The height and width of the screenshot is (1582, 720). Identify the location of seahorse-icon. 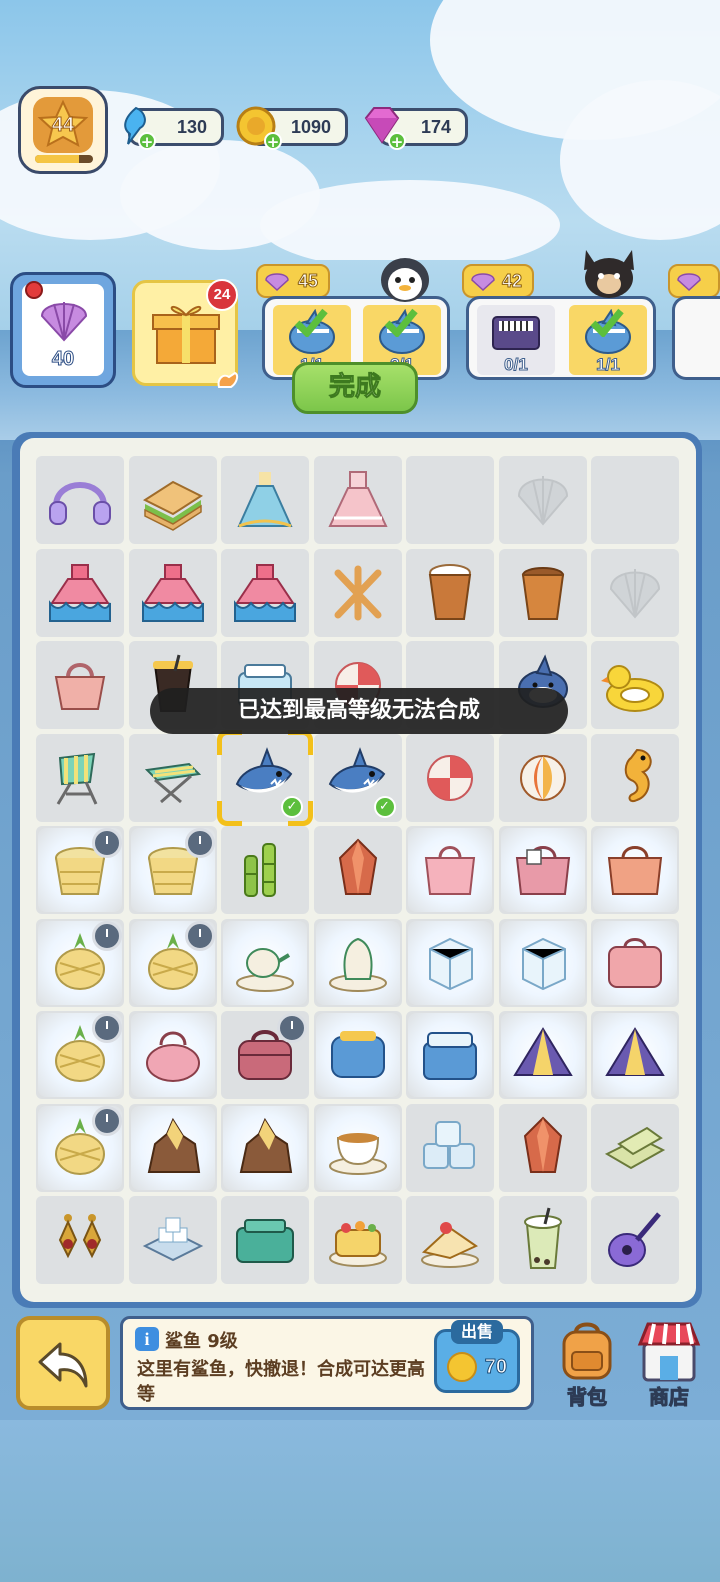
(638, 775).